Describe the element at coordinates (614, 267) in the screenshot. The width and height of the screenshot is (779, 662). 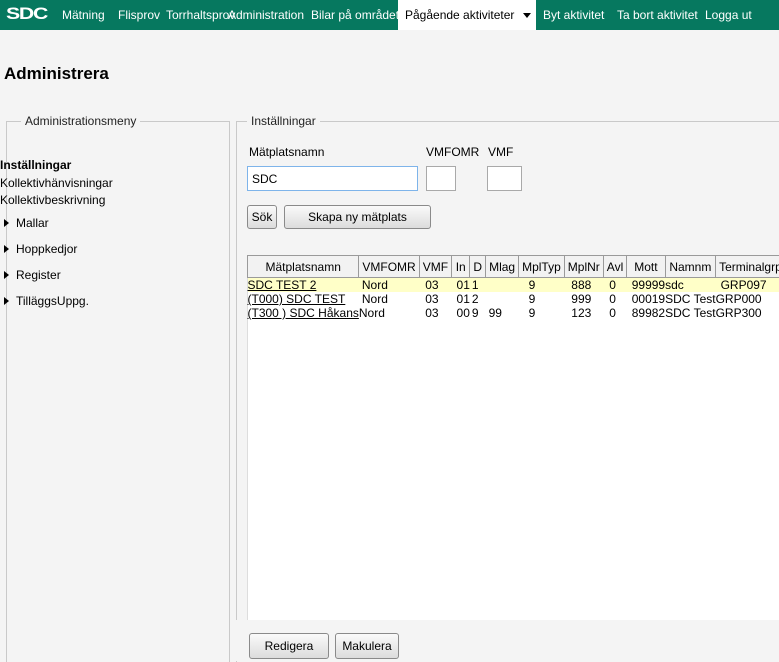
I see `col-avl: Avl` at that location.